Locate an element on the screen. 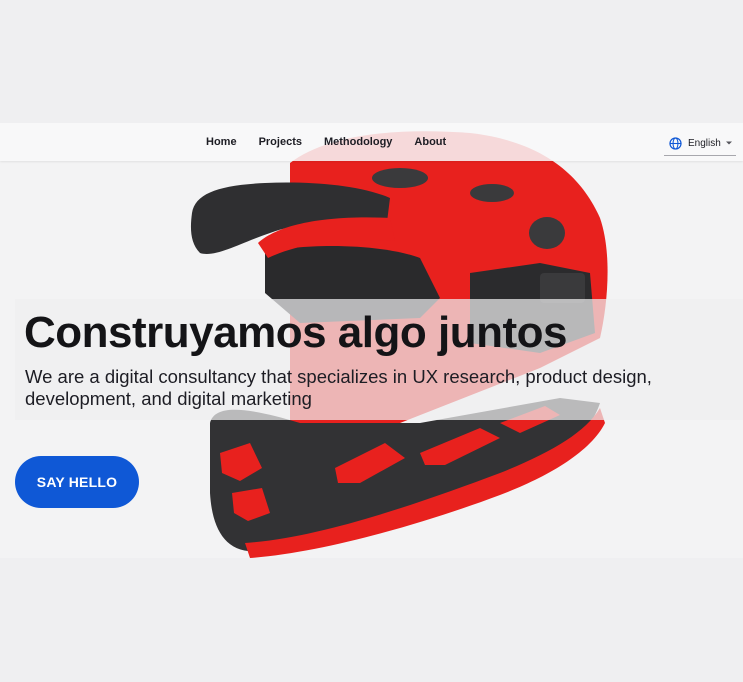  language-selector: English is located at coordinates (700, 143).